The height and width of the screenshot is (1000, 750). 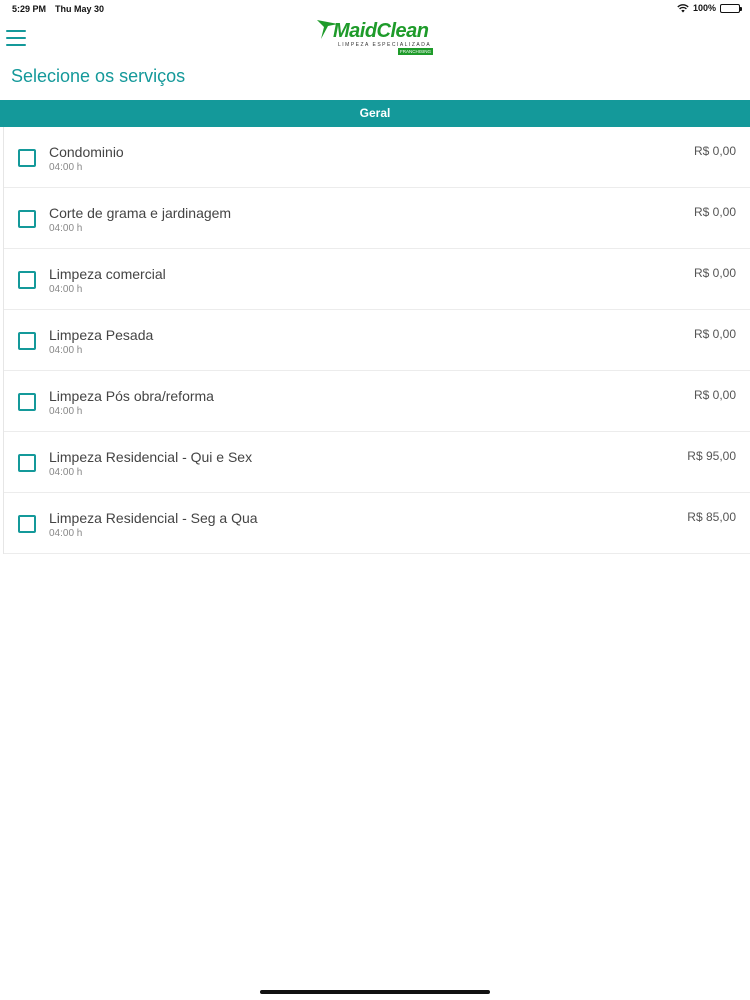 I want to click on hamburger-menu-icon, so click(x=16, y=39).